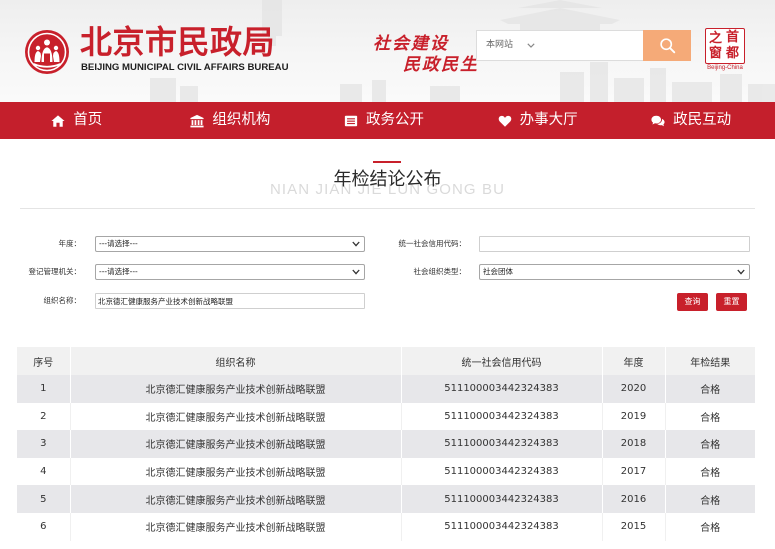 This screenshot has height=549, width=775. What do you see at coordinates (592, 45) in the screenshot?
I see `search-input` at bounding box center [592, 45].